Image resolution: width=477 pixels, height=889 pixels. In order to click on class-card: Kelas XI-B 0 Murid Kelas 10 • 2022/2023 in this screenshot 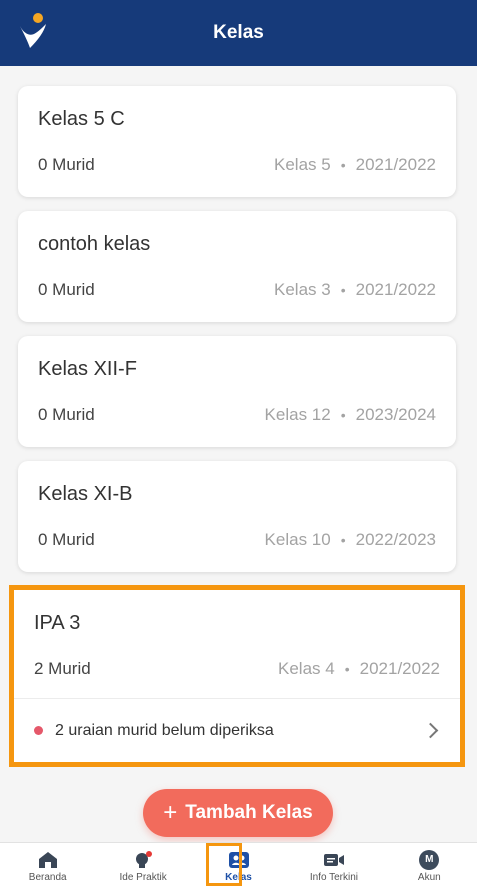, I will do `click(237, 516)`.